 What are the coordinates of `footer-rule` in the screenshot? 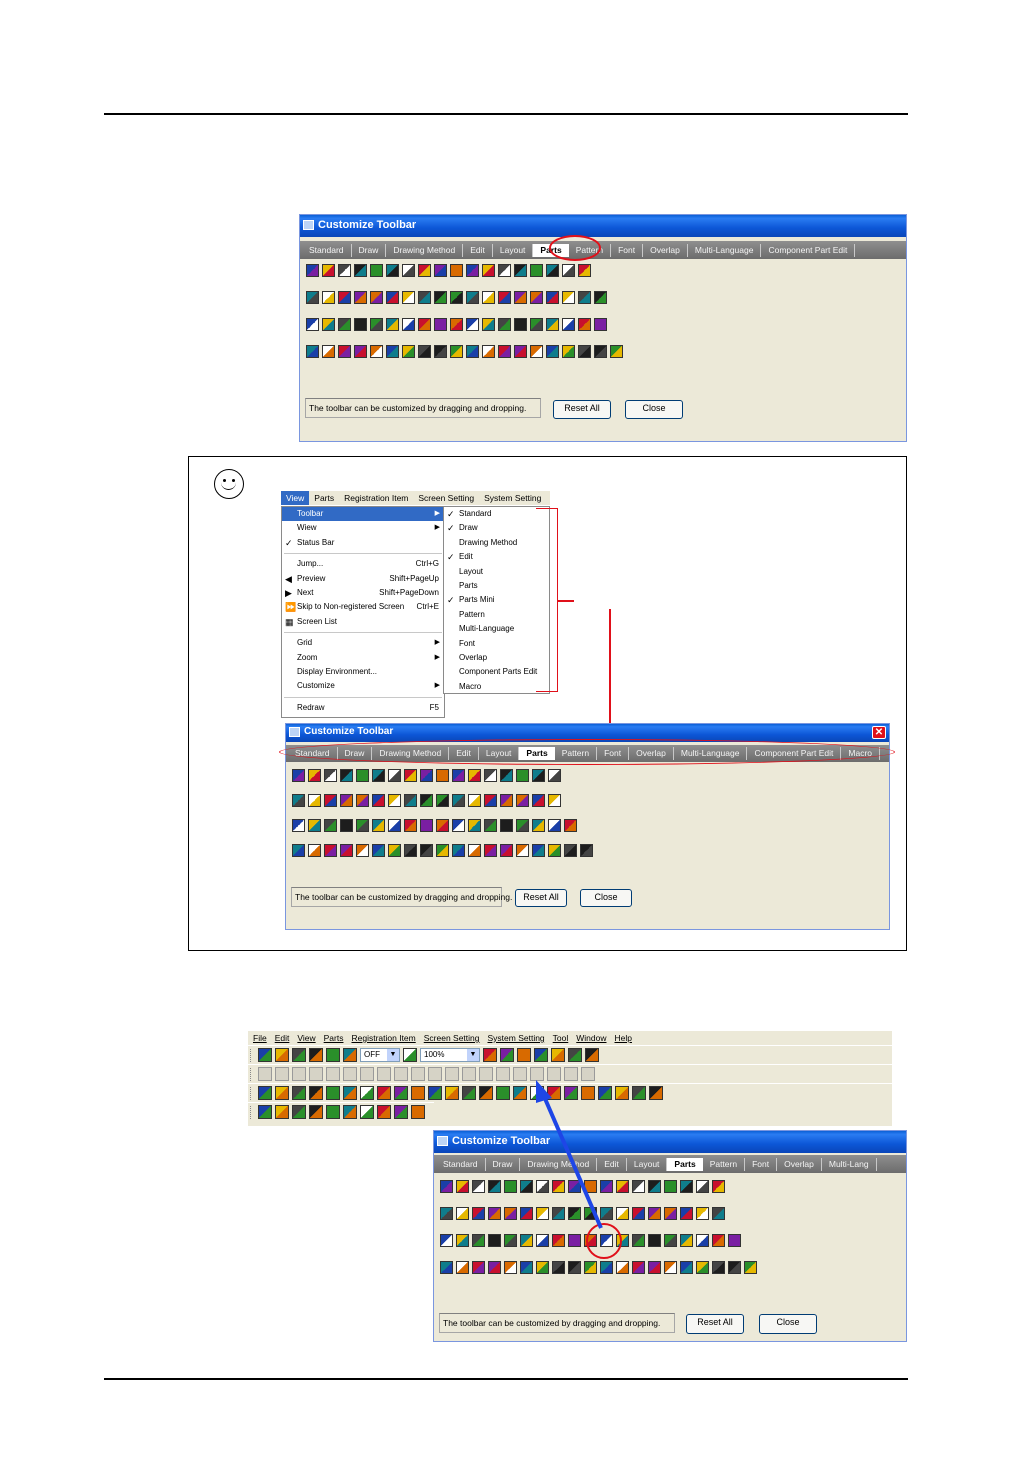 It's located at (506, 1379).